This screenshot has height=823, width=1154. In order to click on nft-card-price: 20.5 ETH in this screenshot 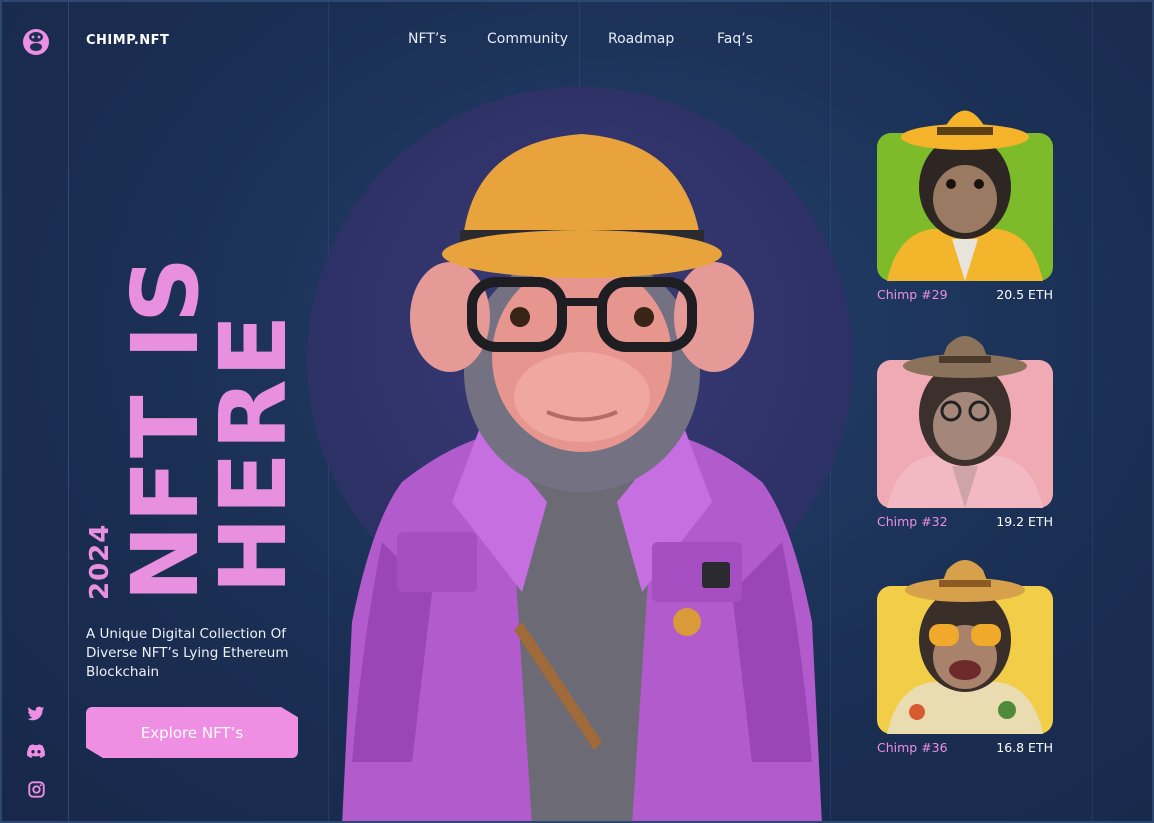, I will do `click(1024, 294)`.